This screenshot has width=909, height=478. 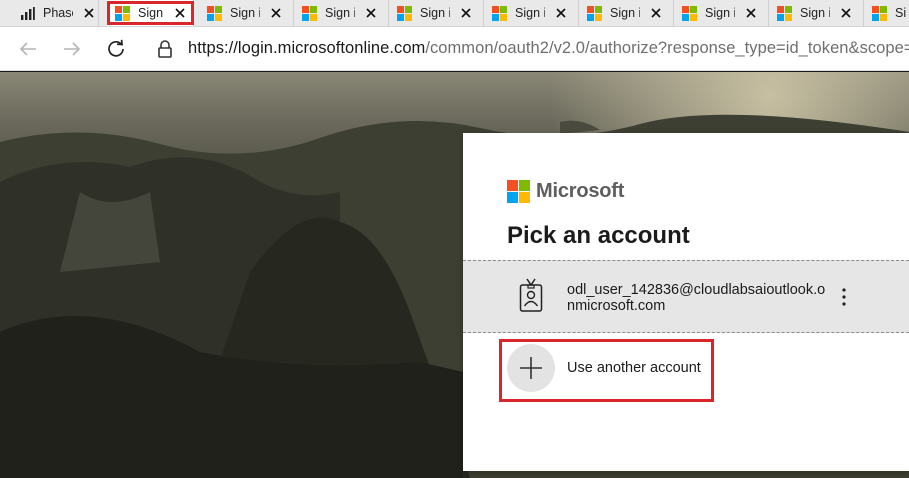 I want to click on arrow-right-icon, so click(x=72, y=49).